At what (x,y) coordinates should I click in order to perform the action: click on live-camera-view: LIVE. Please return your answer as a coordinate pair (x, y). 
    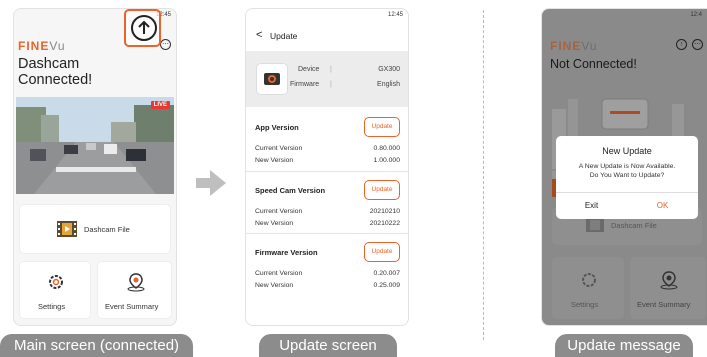
    Looking at the image, I should click on (95, 145).